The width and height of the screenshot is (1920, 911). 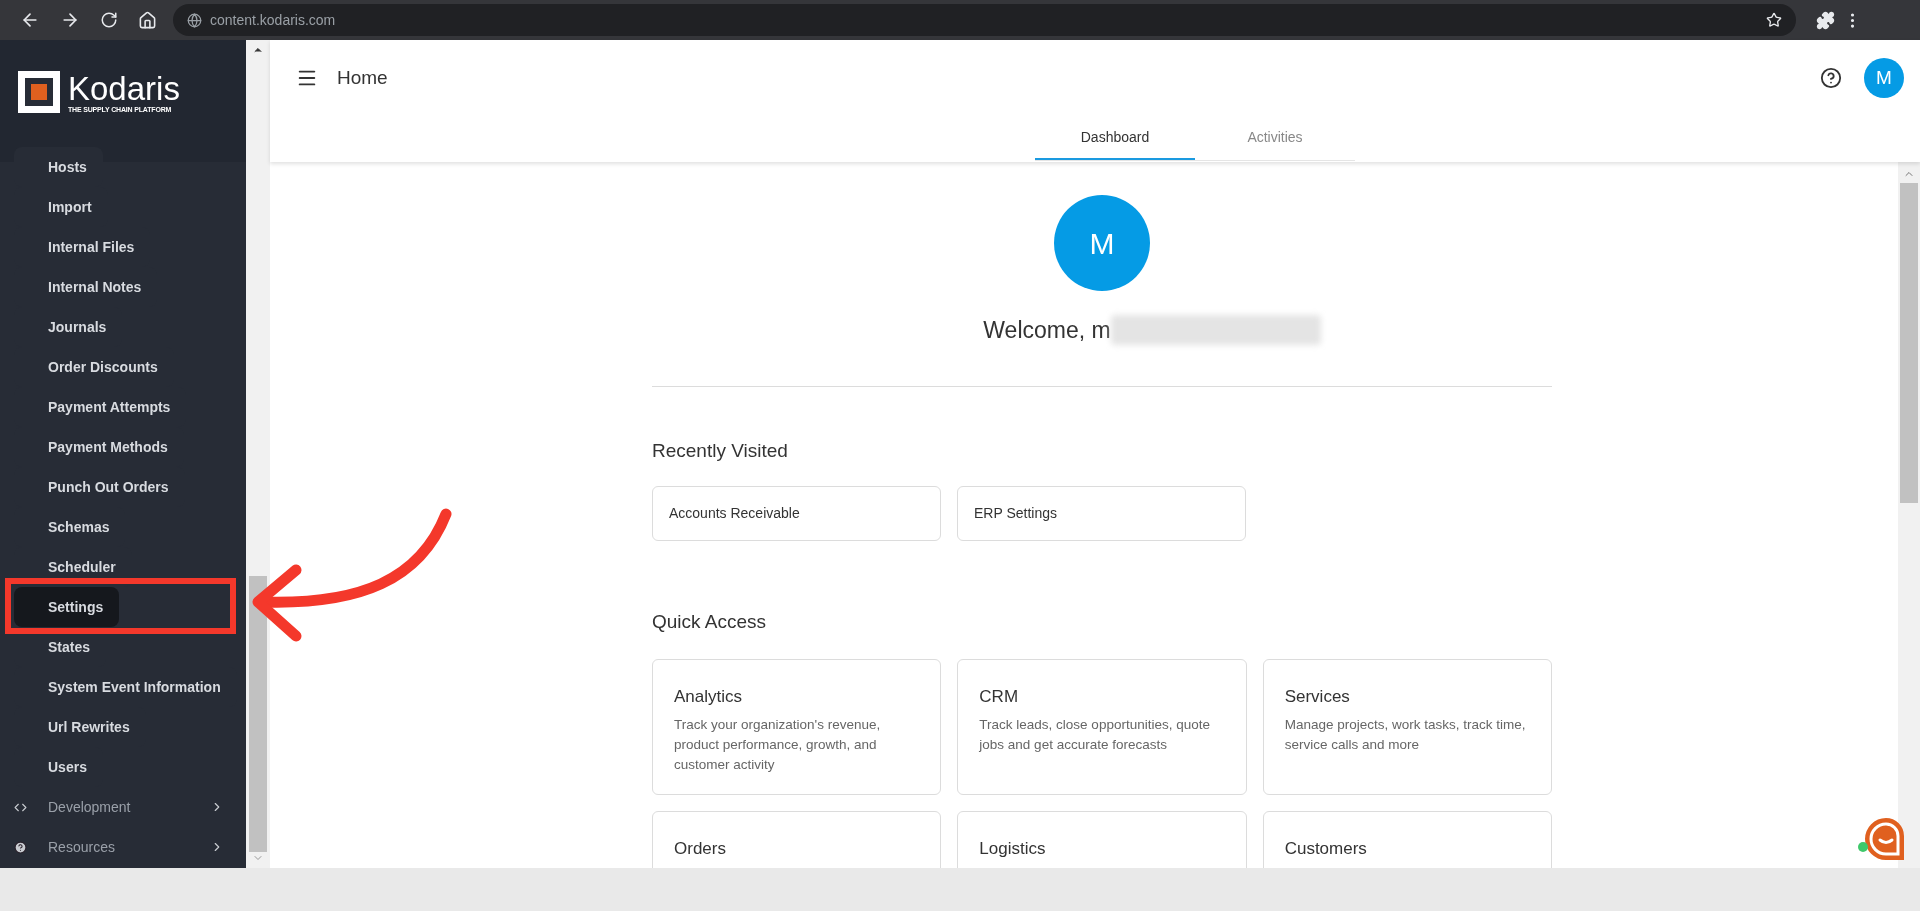 What do you see at coordinates (1102, 243) in the screenshot?
I see `welcome-avatar: M` at bounding box center [1102, 243].